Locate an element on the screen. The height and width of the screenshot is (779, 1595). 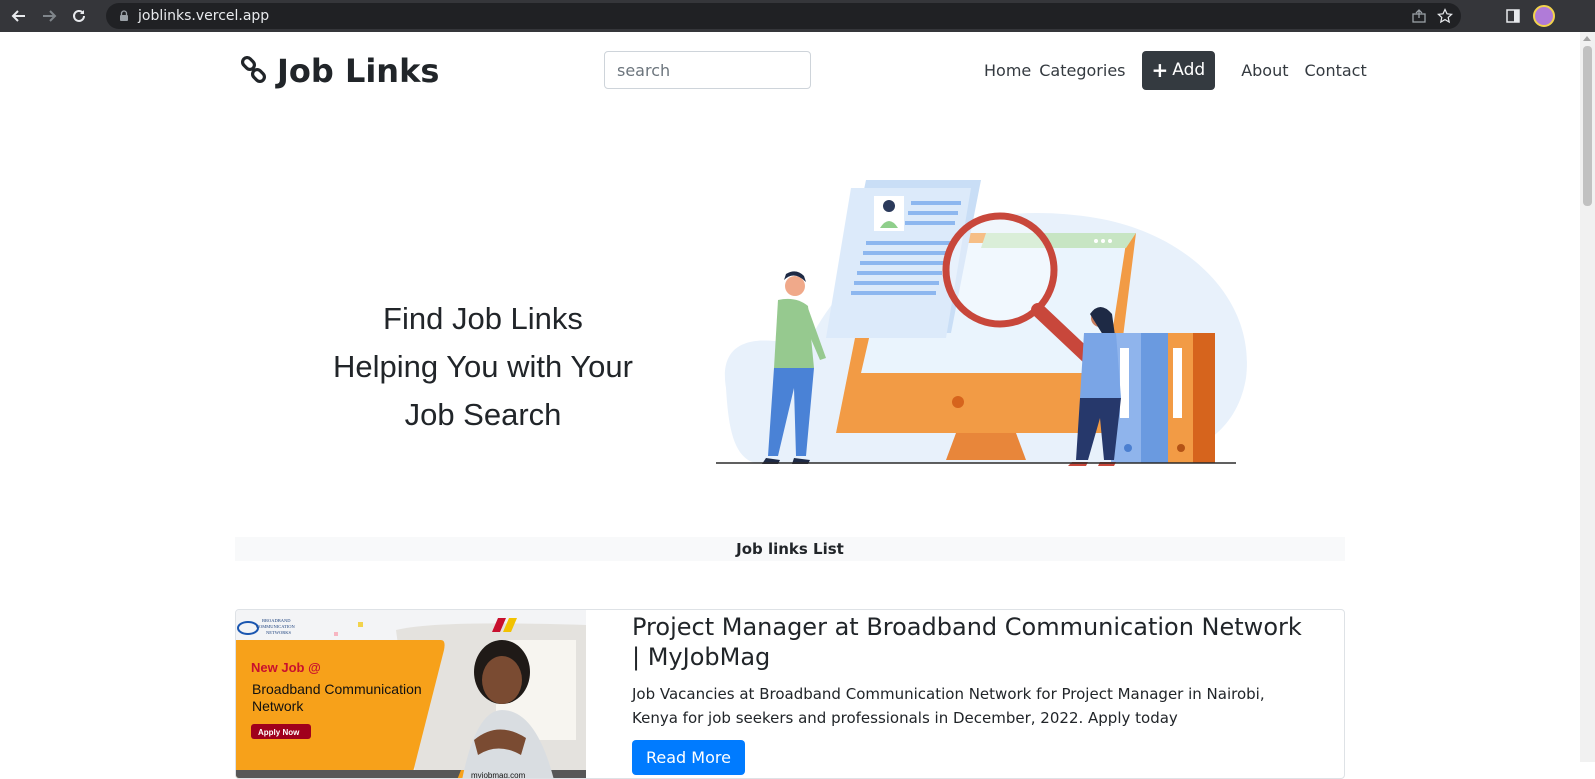
profile-avatar is located at coordinates (1544, 16).